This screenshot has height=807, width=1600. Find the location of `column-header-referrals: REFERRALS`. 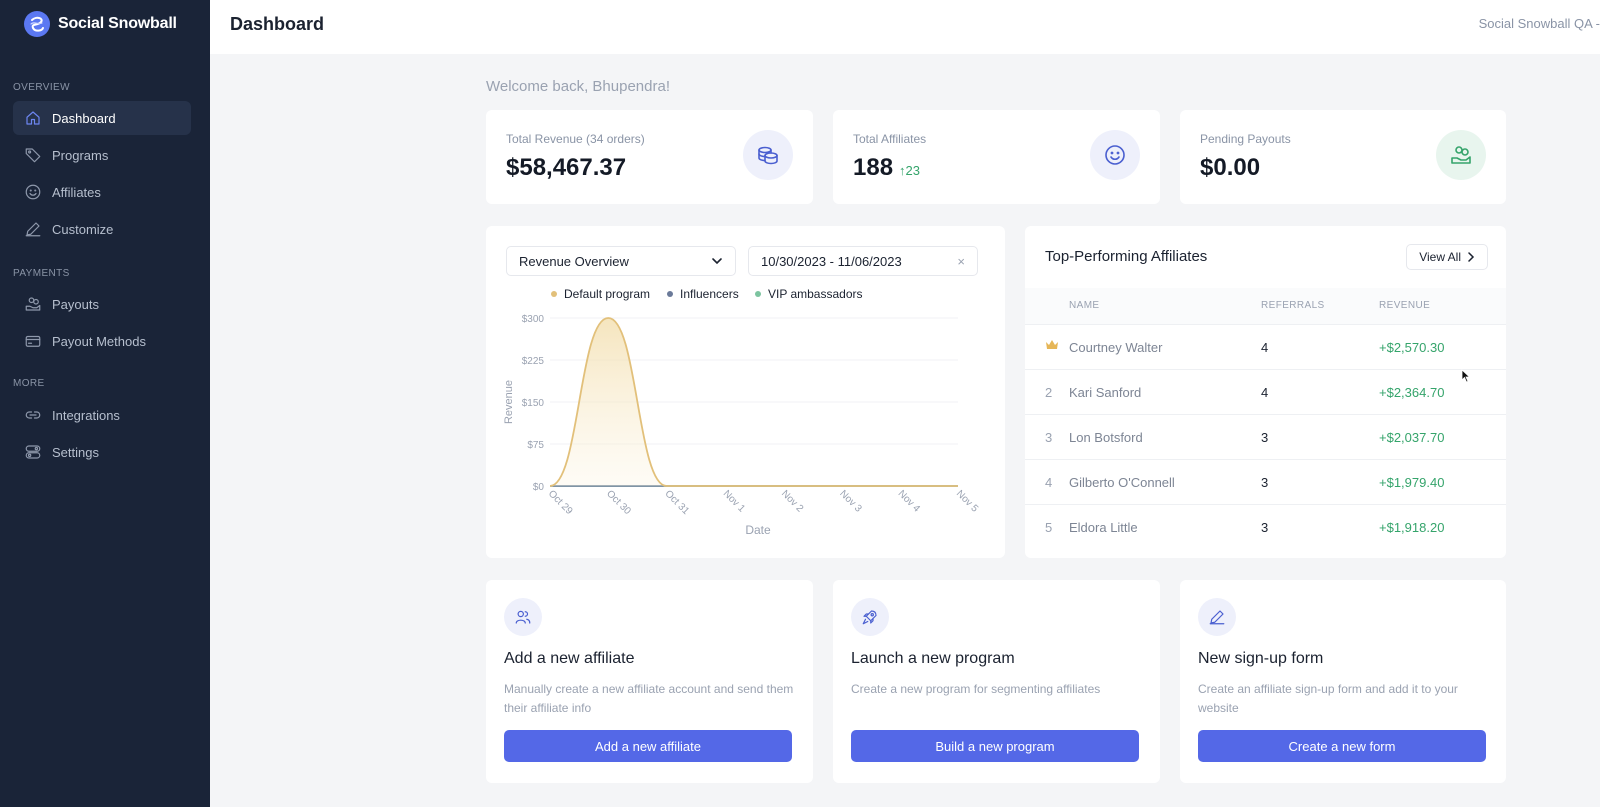

column-header-referrals: REFERRALS is located at coordinates (1293, 305).